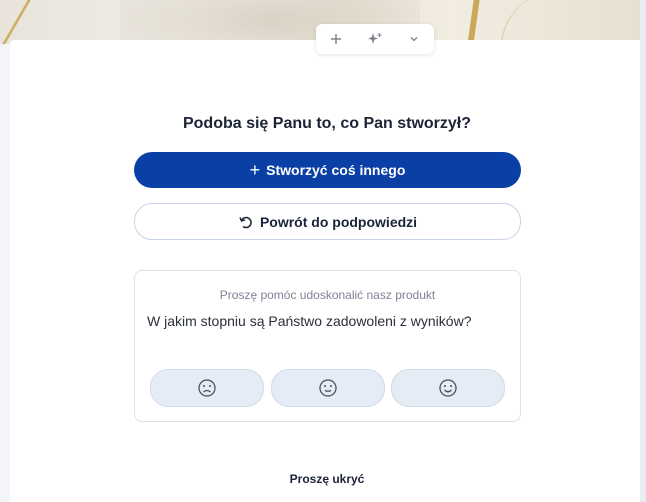 The height and width of the screenshot is (502, 646). What do you see at coordinates (336, 170) in the screenshot?
I see `create-something-else-label: Stworzyć coś innego` at bounding box center [336, 170].